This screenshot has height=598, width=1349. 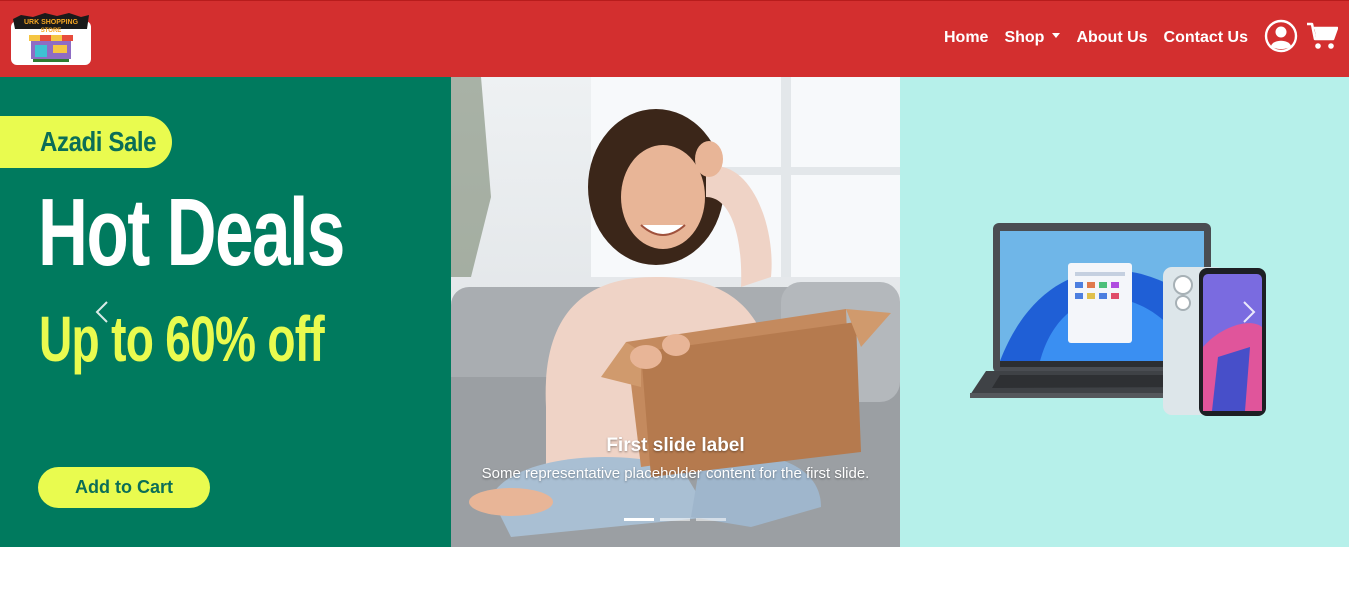 I want to click on svg-text: STORE, so click(x=51, y=31).